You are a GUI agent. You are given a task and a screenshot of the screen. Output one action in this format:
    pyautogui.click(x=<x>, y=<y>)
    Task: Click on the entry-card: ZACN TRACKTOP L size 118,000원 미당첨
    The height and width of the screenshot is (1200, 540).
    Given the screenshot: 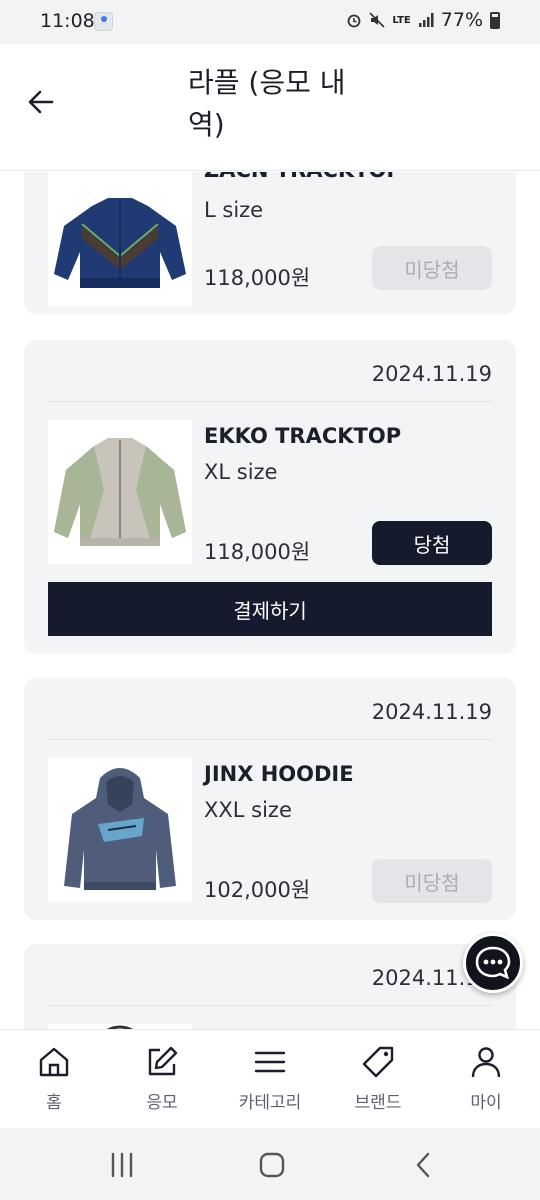 What is the action you would take?
    pyautogui.click(x=270, y=243)
    